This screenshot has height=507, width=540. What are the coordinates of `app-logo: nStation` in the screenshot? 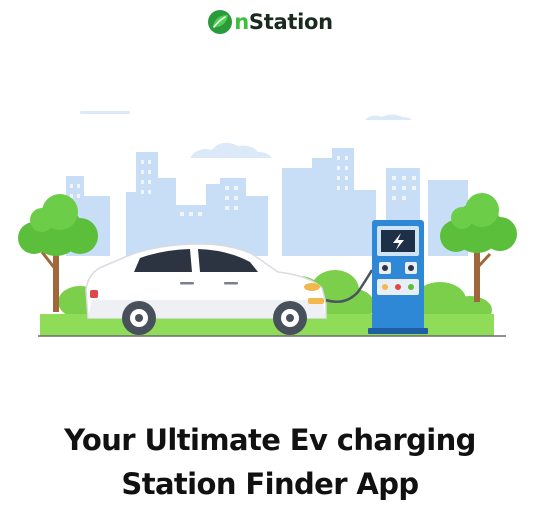 It's located at (270, 22).